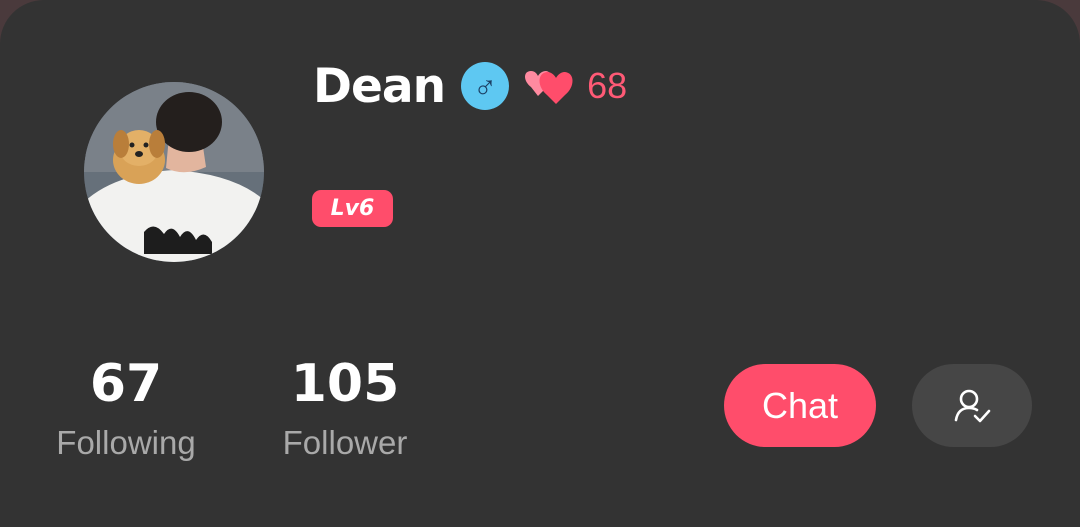 This screenshot has width=1080, height=527. What do you see at coordinates (485, 86) in the screenshot?
I see `male-gender-icon: ♂` at bounding box center [485, 86].